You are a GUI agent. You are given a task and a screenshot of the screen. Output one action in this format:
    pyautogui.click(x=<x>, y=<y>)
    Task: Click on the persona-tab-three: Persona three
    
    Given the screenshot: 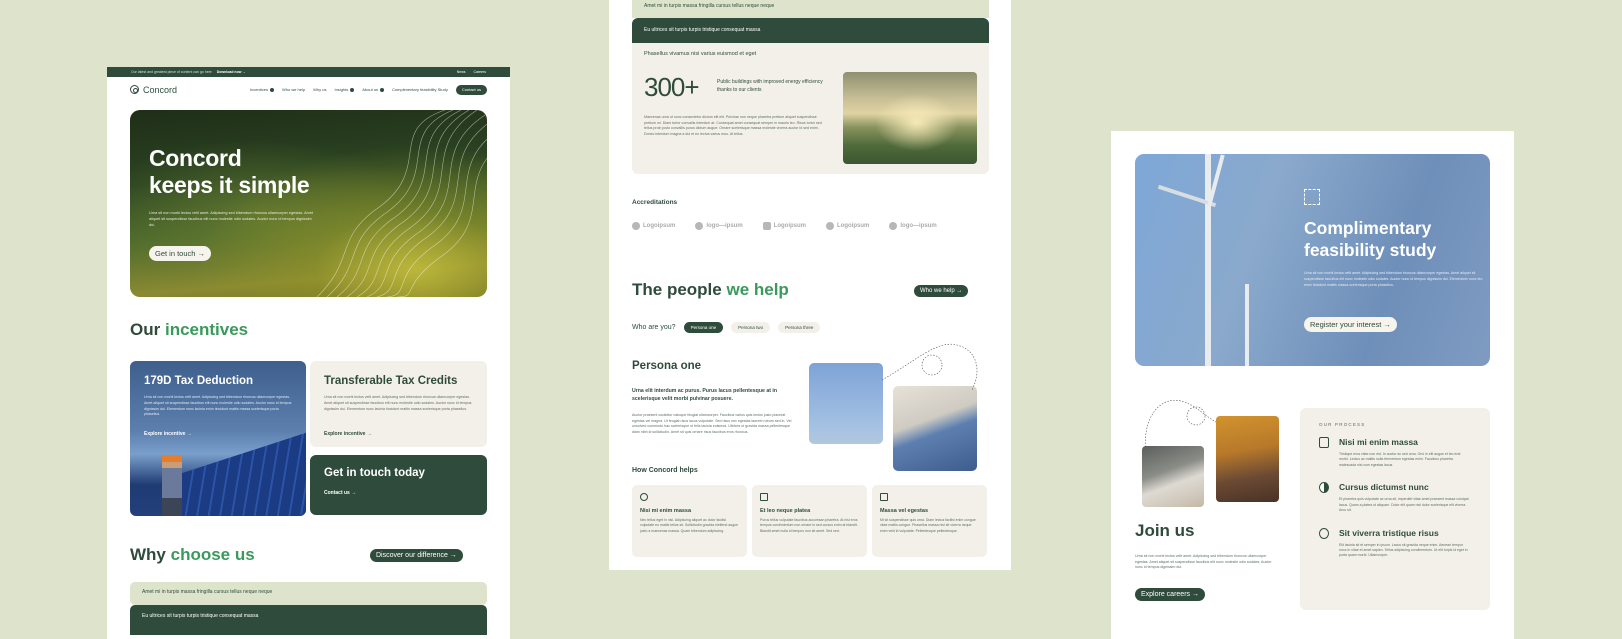 What is the action you would take?
    pyautogui.click(x=799, y=327)
    